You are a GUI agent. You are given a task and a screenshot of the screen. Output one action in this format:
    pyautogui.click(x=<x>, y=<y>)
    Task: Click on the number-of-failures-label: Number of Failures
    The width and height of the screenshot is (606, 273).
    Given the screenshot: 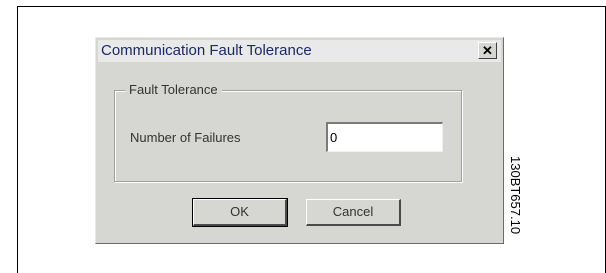 What is the action you would take?
    pyautogui.click(x=185, y=137)
    